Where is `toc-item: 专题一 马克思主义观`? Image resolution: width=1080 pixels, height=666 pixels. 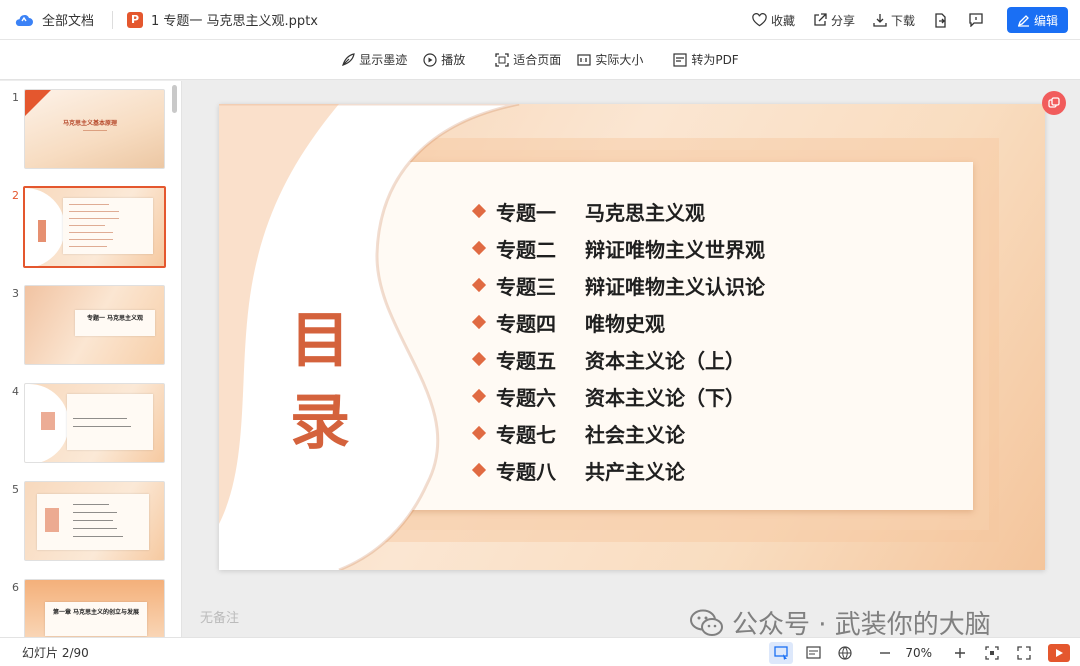 toc-item: 专题一 马克思主义观 is located at coordinates (588, 211).